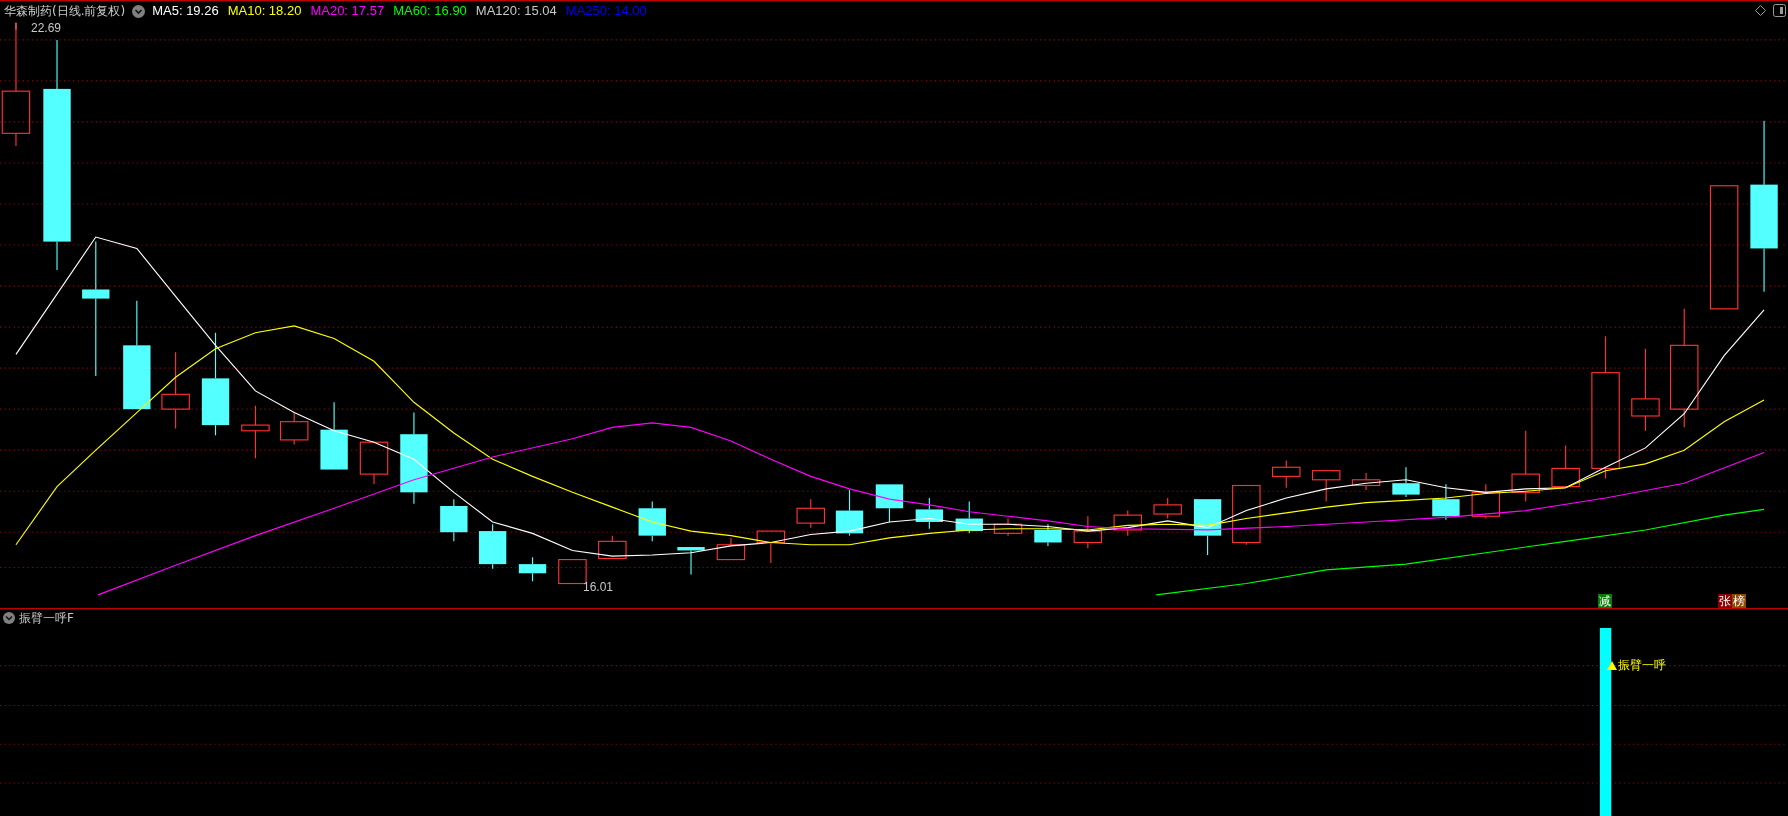  I want to click on indicator-title: 振臂一呼F, so click(46, 618).